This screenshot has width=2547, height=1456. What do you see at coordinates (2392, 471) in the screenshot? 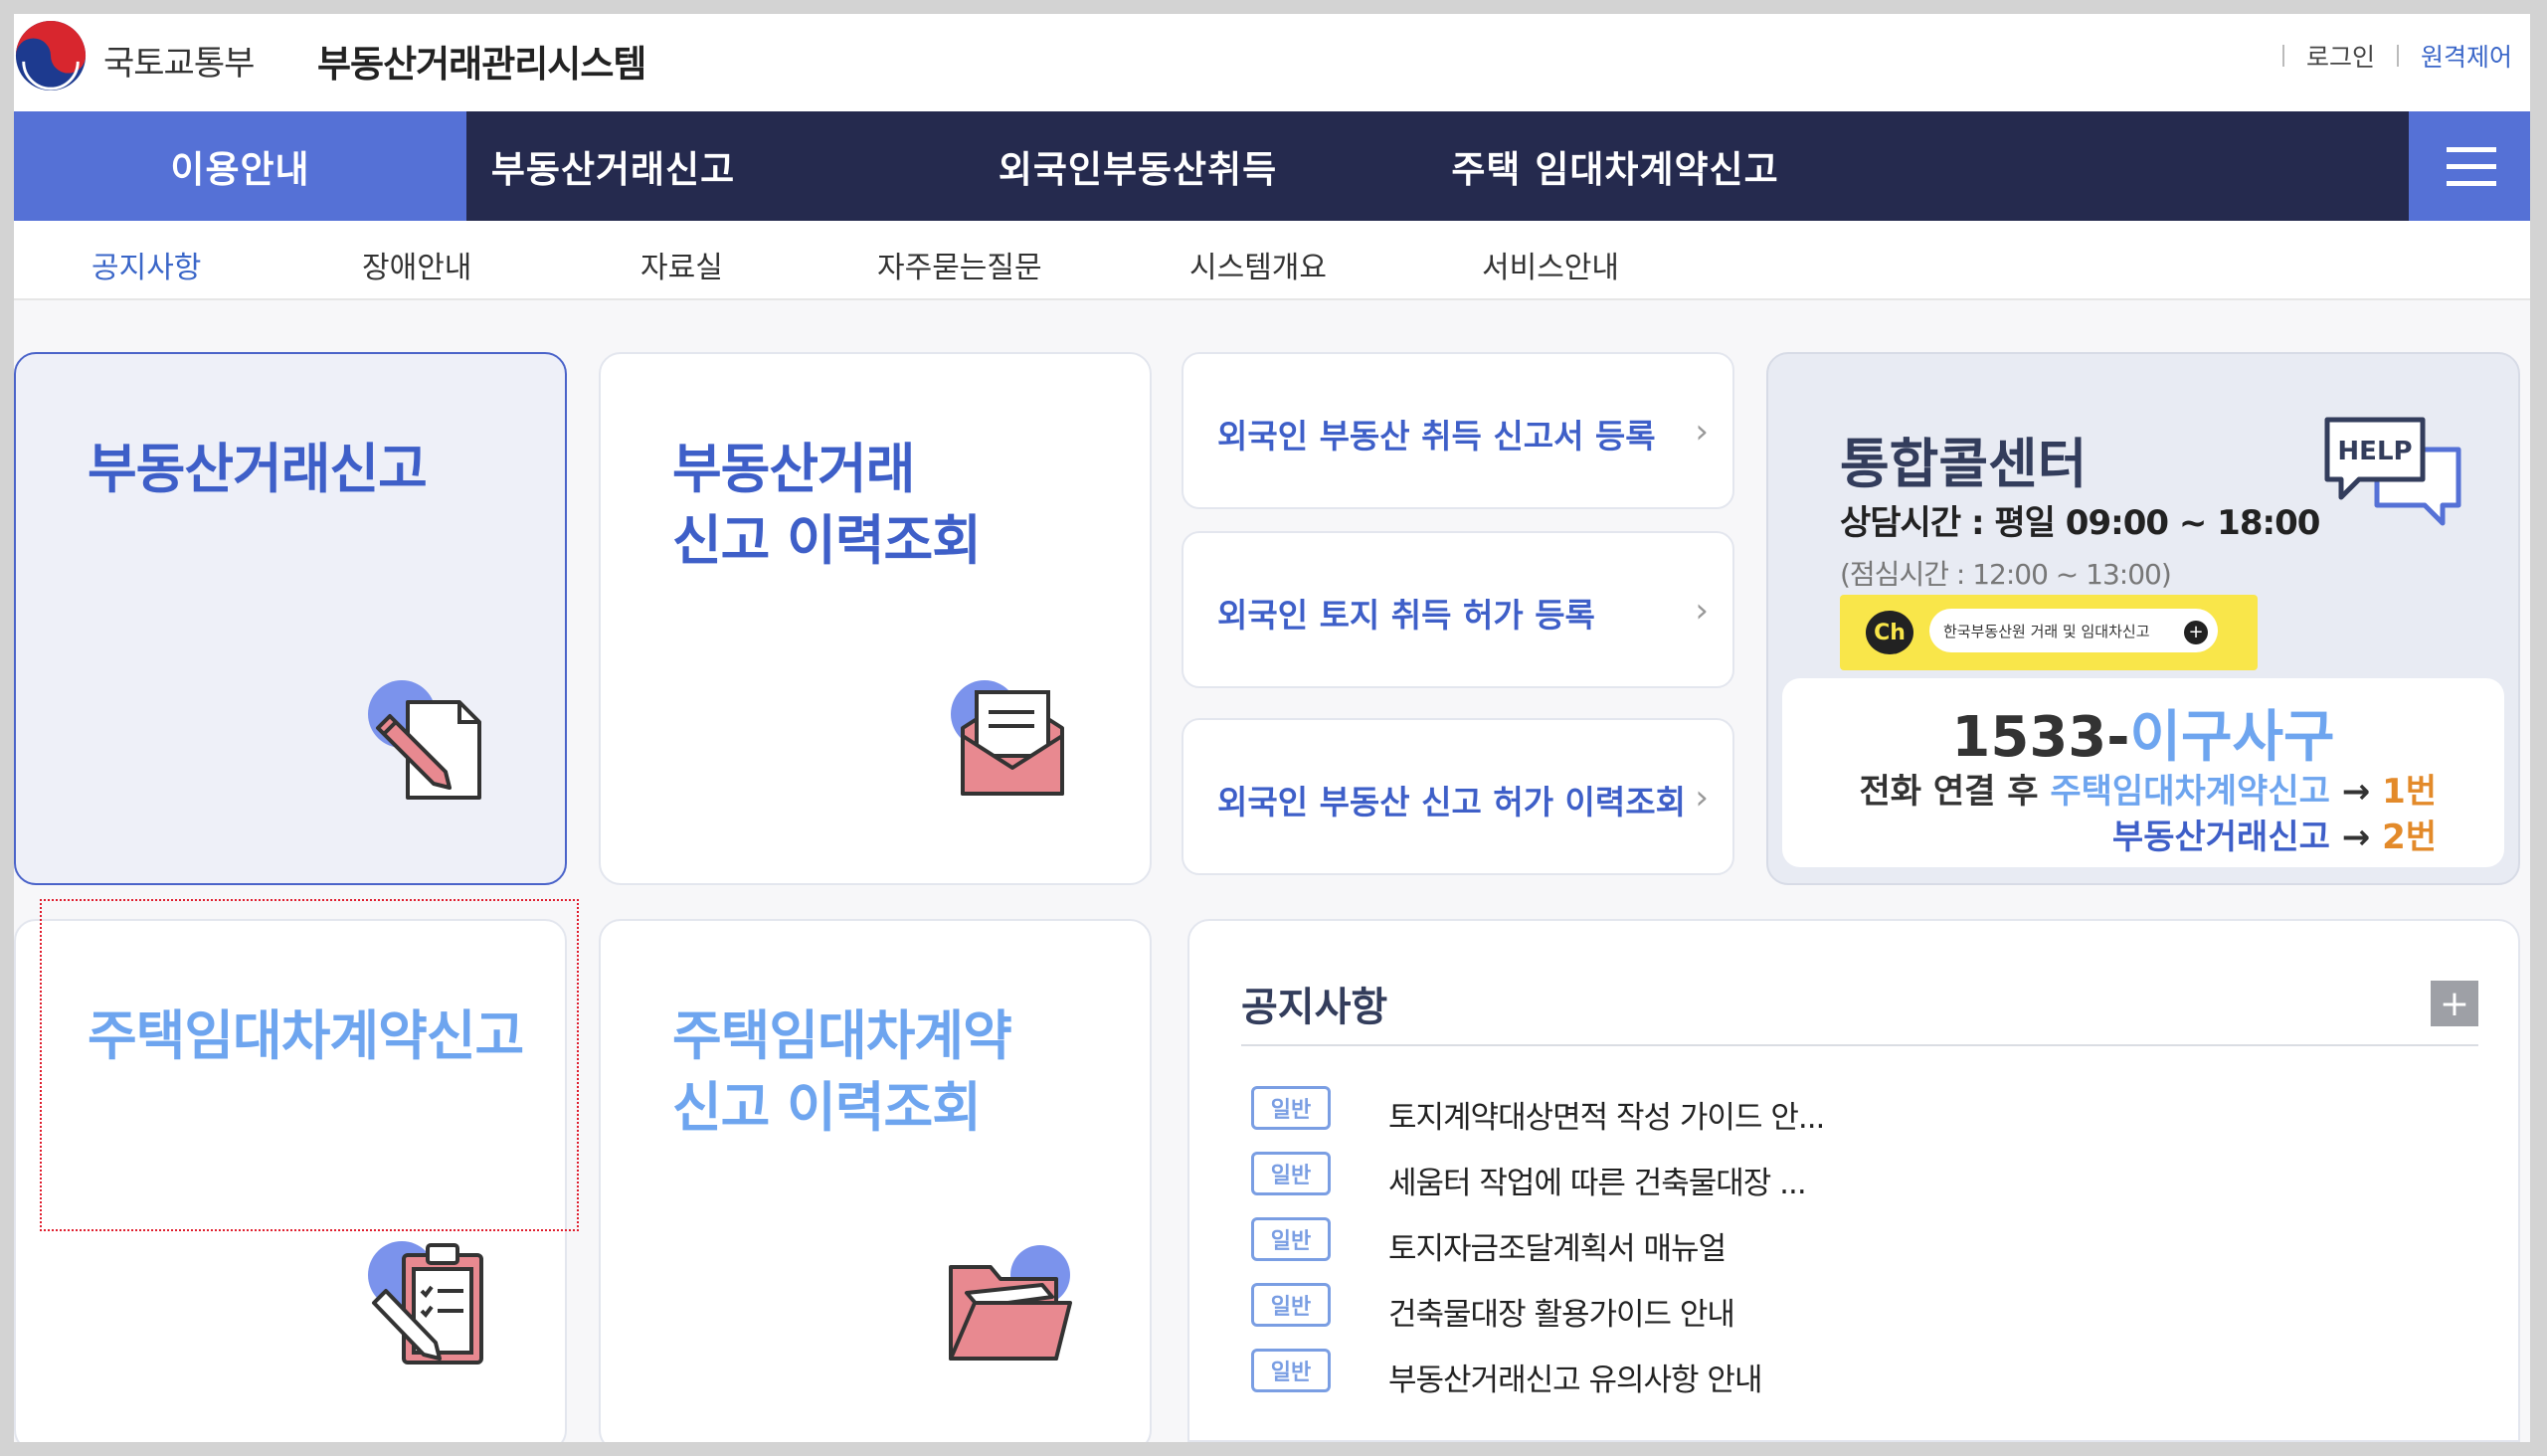
I see `help-bubble-icon: HELP` at bounding box center [2392, 471].